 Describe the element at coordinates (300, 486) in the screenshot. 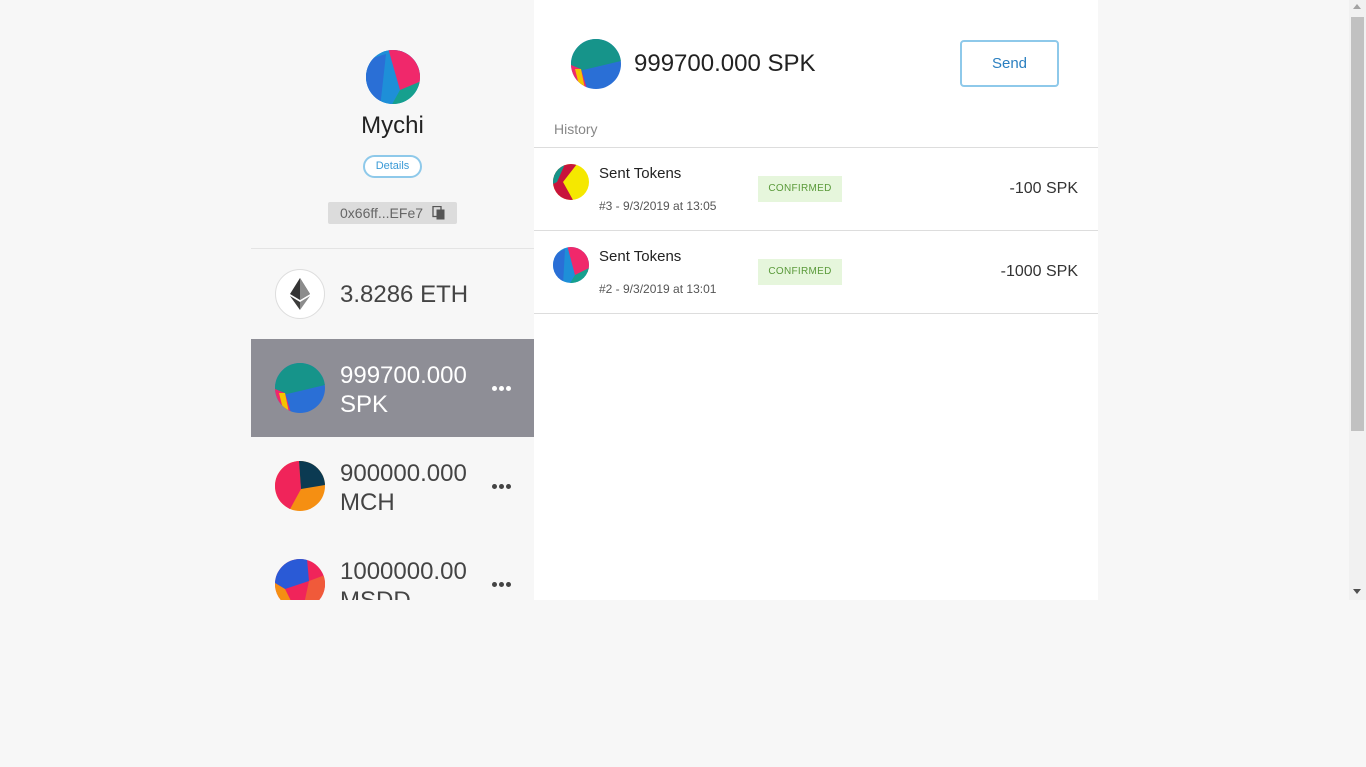

I see `mch-token-icon` at that location.